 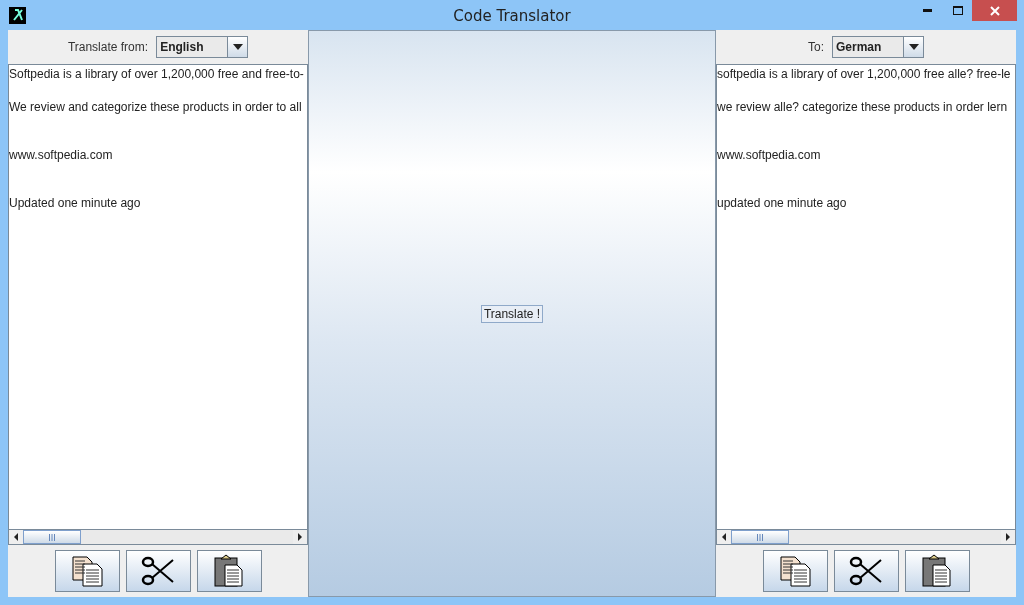 I want to click on language-label: To:, so click(x=816, y=47).